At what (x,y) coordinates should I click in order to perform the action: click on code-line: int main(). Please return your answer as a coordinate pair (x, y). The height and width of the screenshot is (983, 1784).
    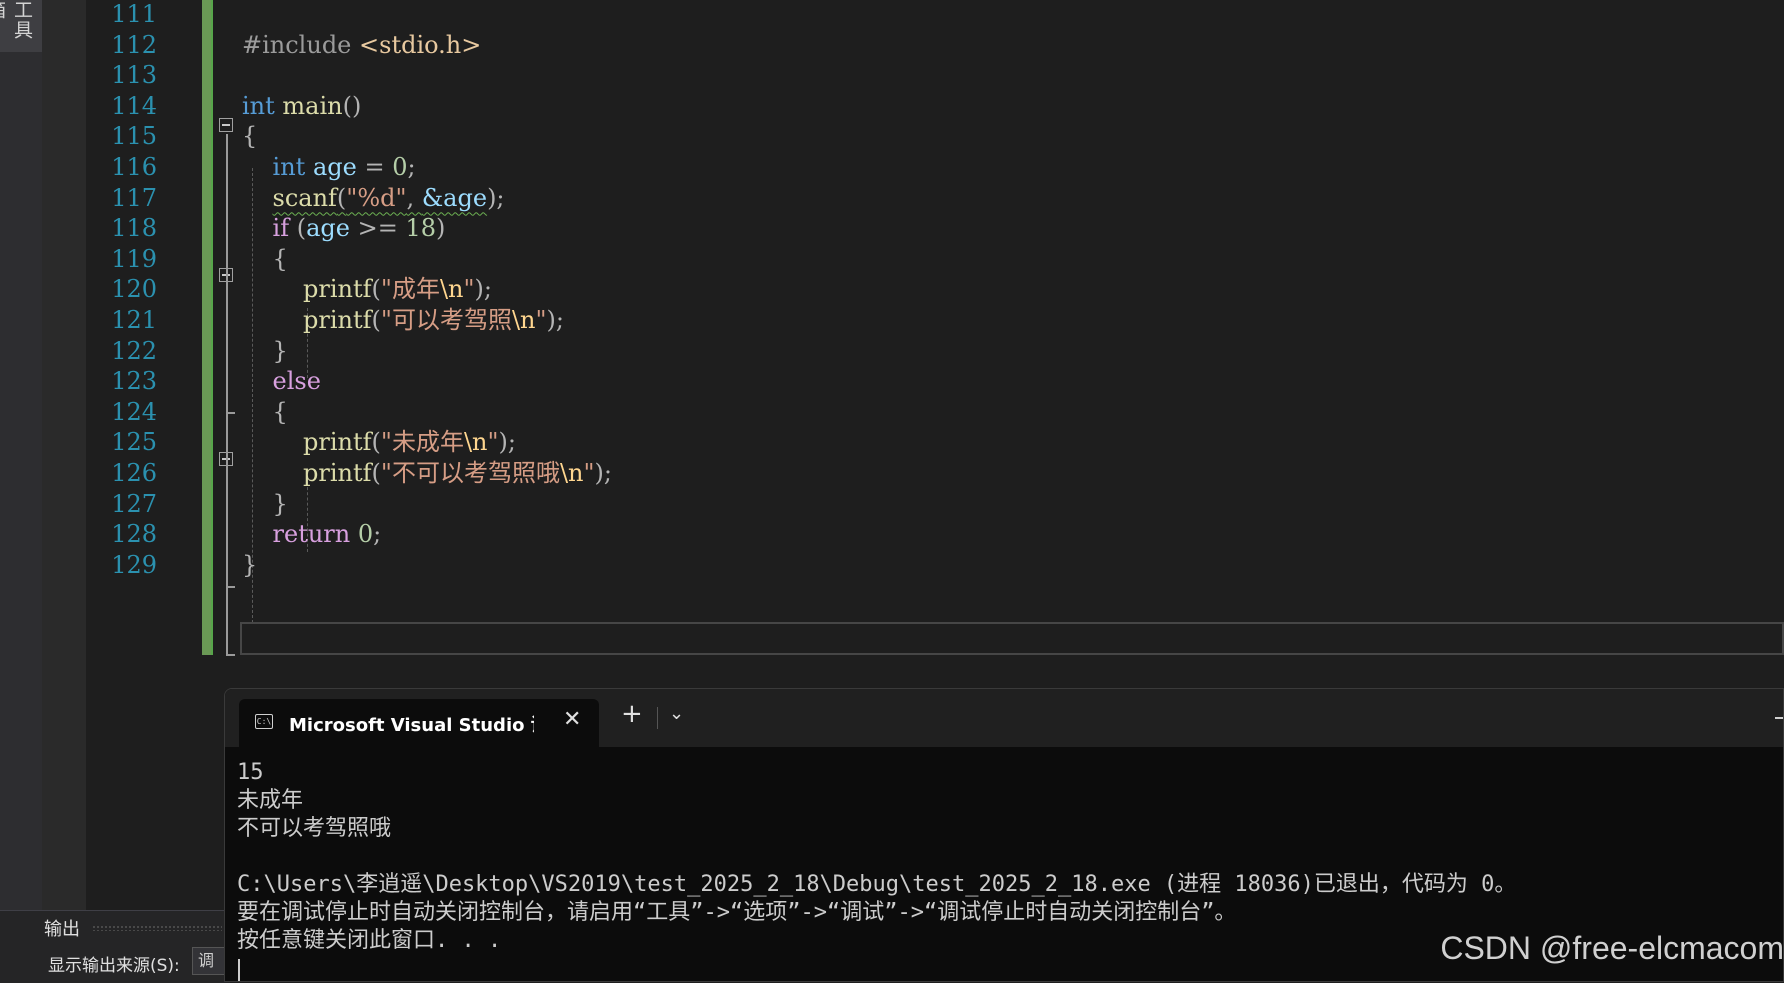
    Looking at the image, I should click on (301, 106).